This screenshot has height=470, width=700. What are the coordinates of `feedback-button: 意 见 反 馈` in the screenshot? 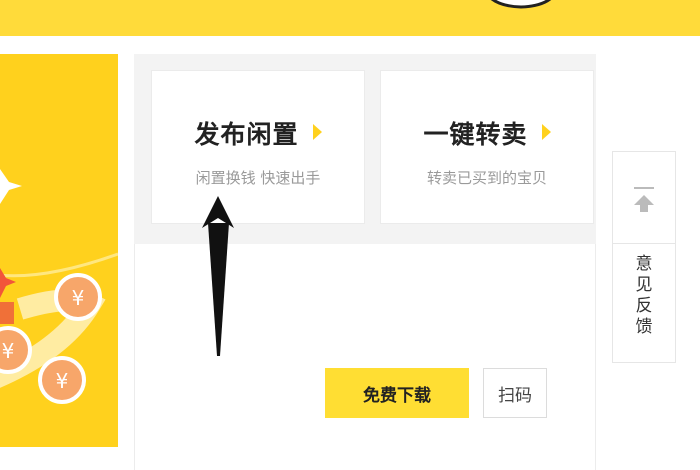 It's located at (644, 304).